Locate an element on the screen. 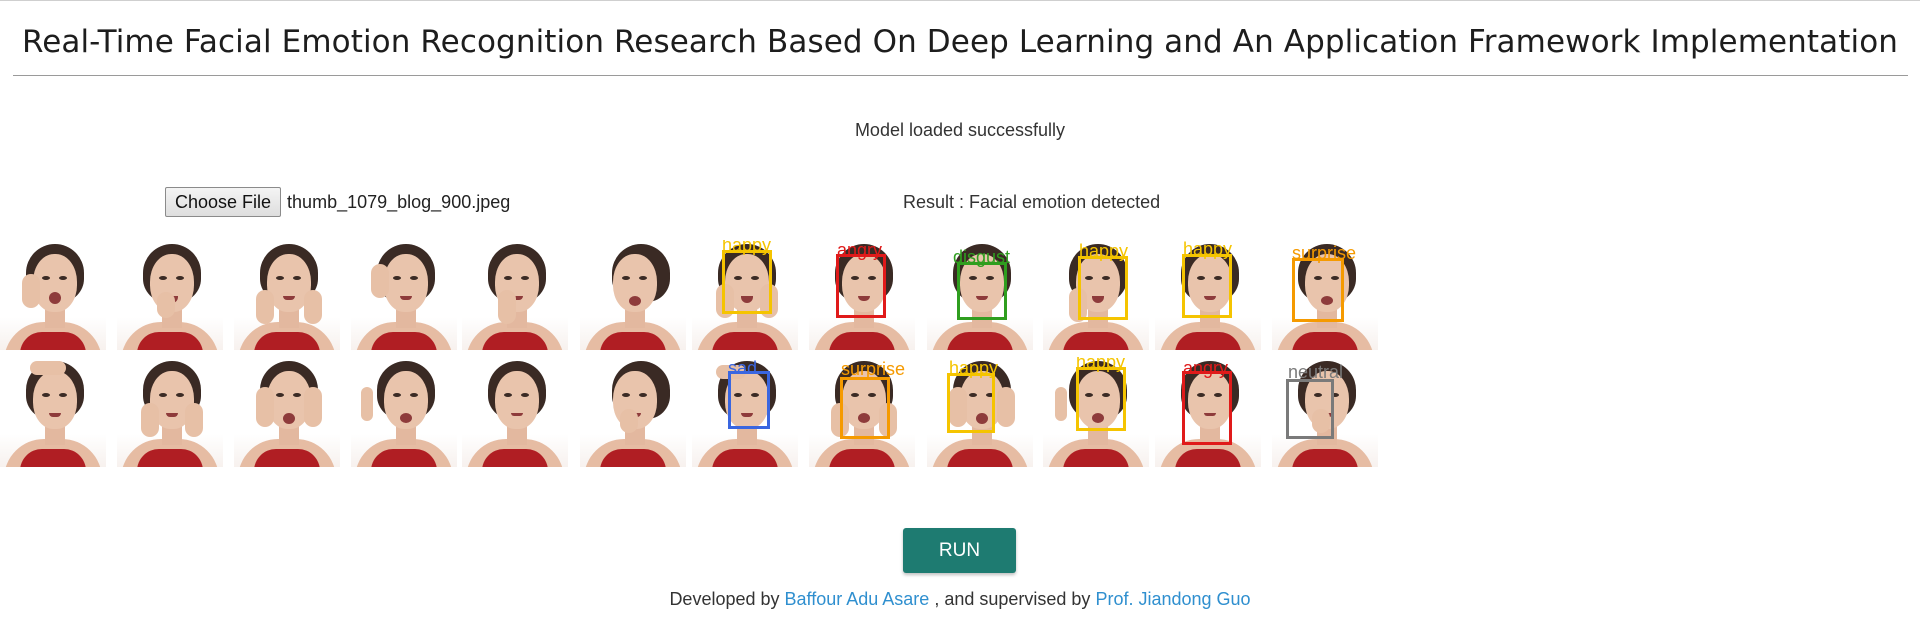 Image resolution: width=1920 pixels, height=640 pixels. supervisor-link: Prof. Jiandong Guo is located at coordinates (1172, 599).